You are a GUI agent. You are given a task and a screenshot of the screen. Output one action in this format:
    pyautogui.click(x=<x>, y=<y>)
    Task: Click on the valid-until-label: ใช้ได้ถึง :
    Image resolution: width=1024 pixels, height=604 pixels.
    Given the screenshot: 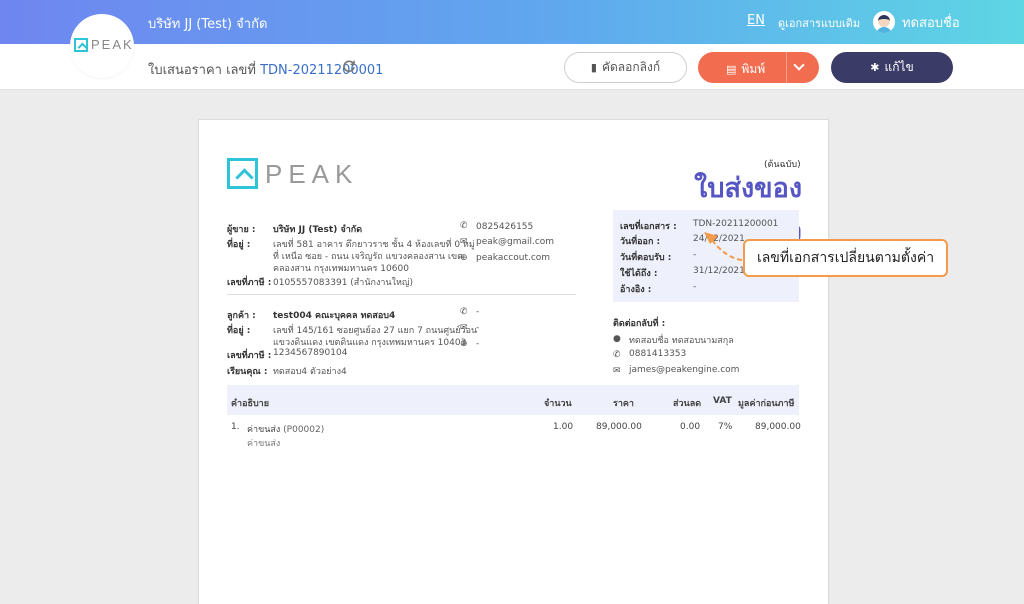 What is the action you would take?
    pyautogui.click(x=639, y=274)
    